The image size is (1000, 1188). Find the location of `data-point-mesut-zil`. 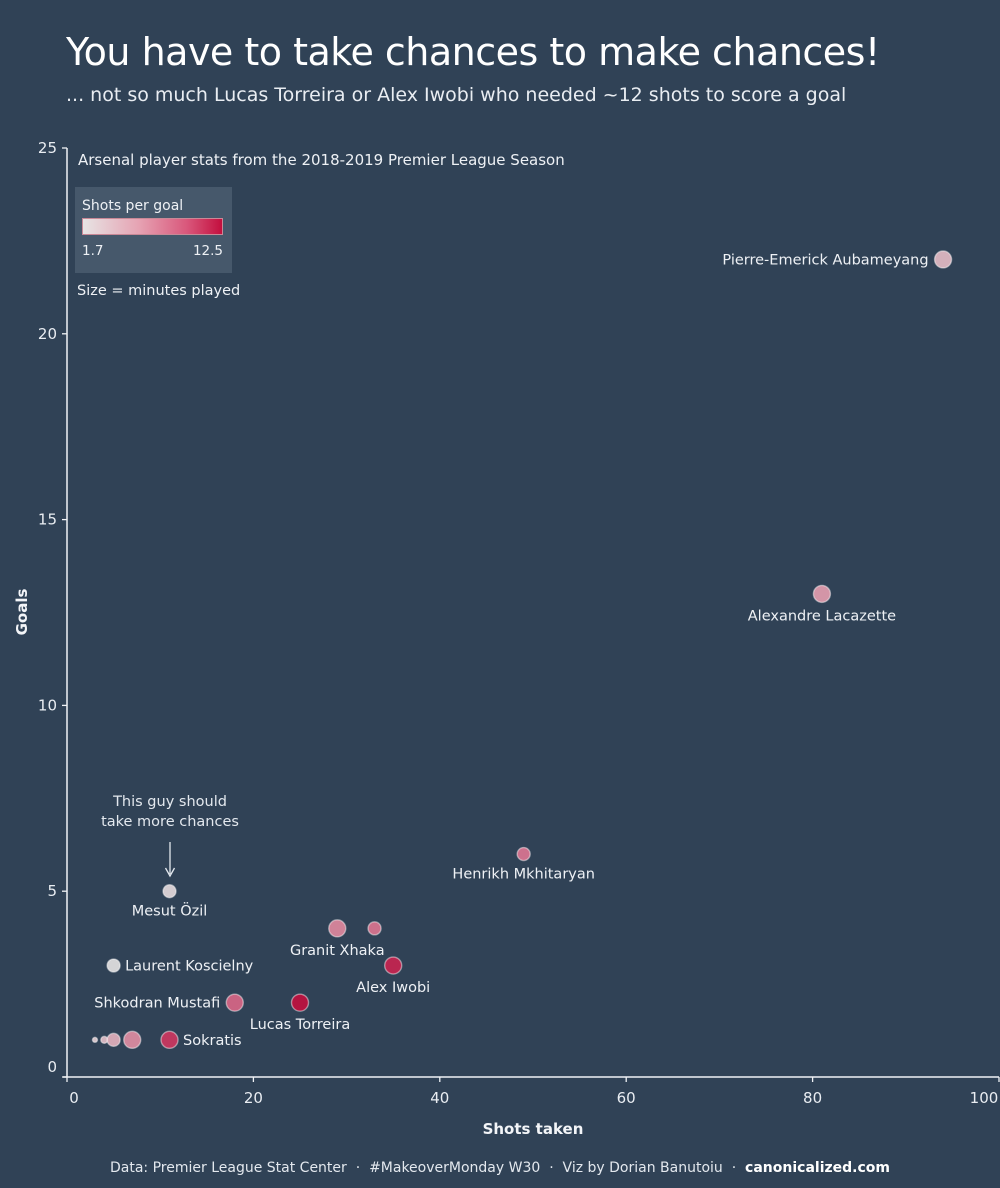

data-point-mesut-zil is located at coordinates (169, 891).